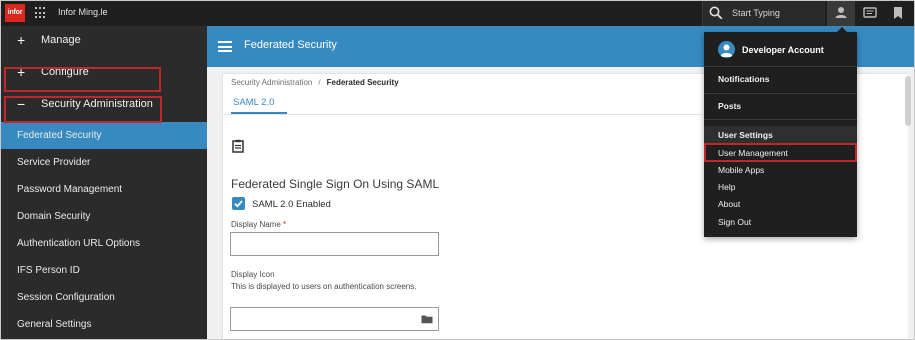  Describe the element at coordinates (741, 170) in the screenshot. I see `menu-item-label: Mobile Apps` at that location.